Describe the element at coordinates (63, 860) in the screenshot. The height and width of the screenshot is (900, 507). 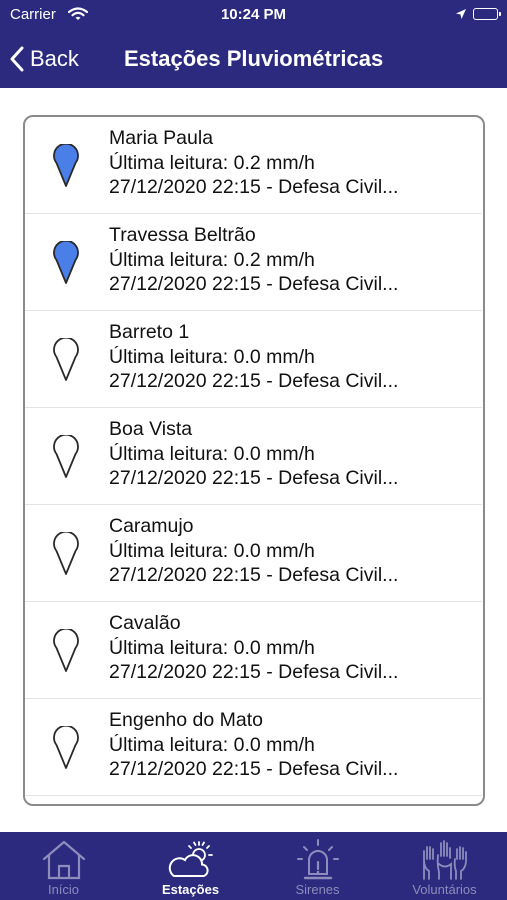
I see `home-icon` at that location.